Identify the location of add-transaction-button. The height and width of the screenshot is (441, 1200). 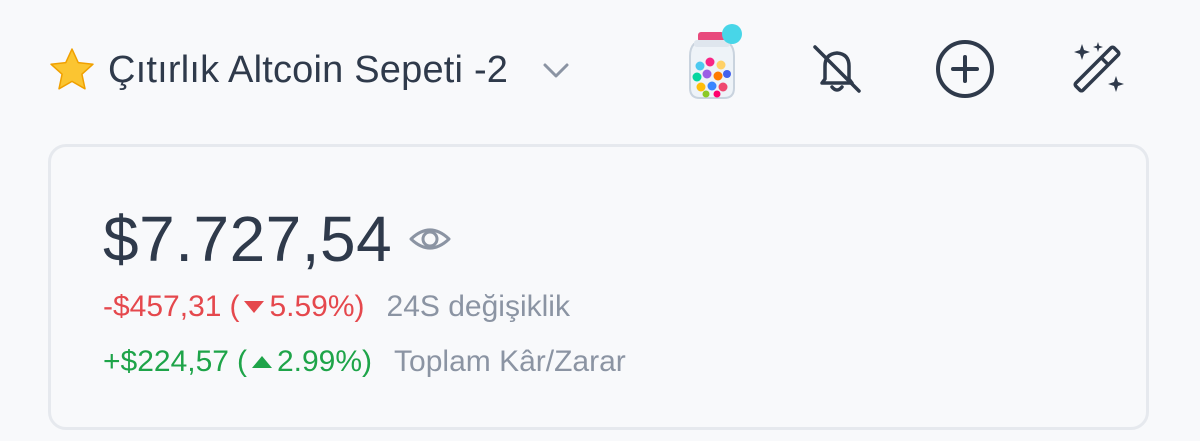
(965, 69).